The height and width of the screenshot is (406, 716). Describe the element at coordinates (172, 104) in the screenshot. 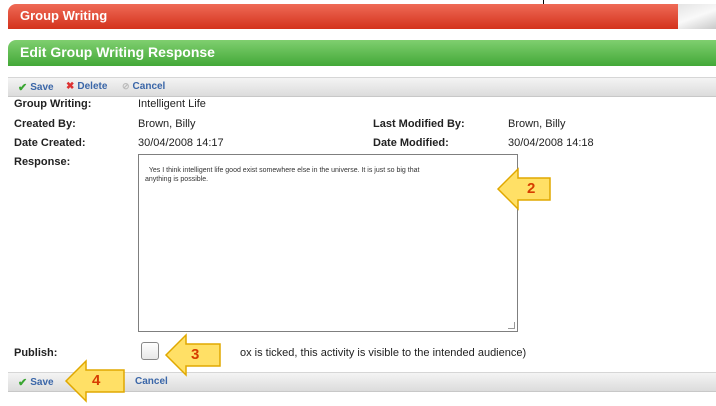

I see `group-writing-value: Intelligent Life` at that location.